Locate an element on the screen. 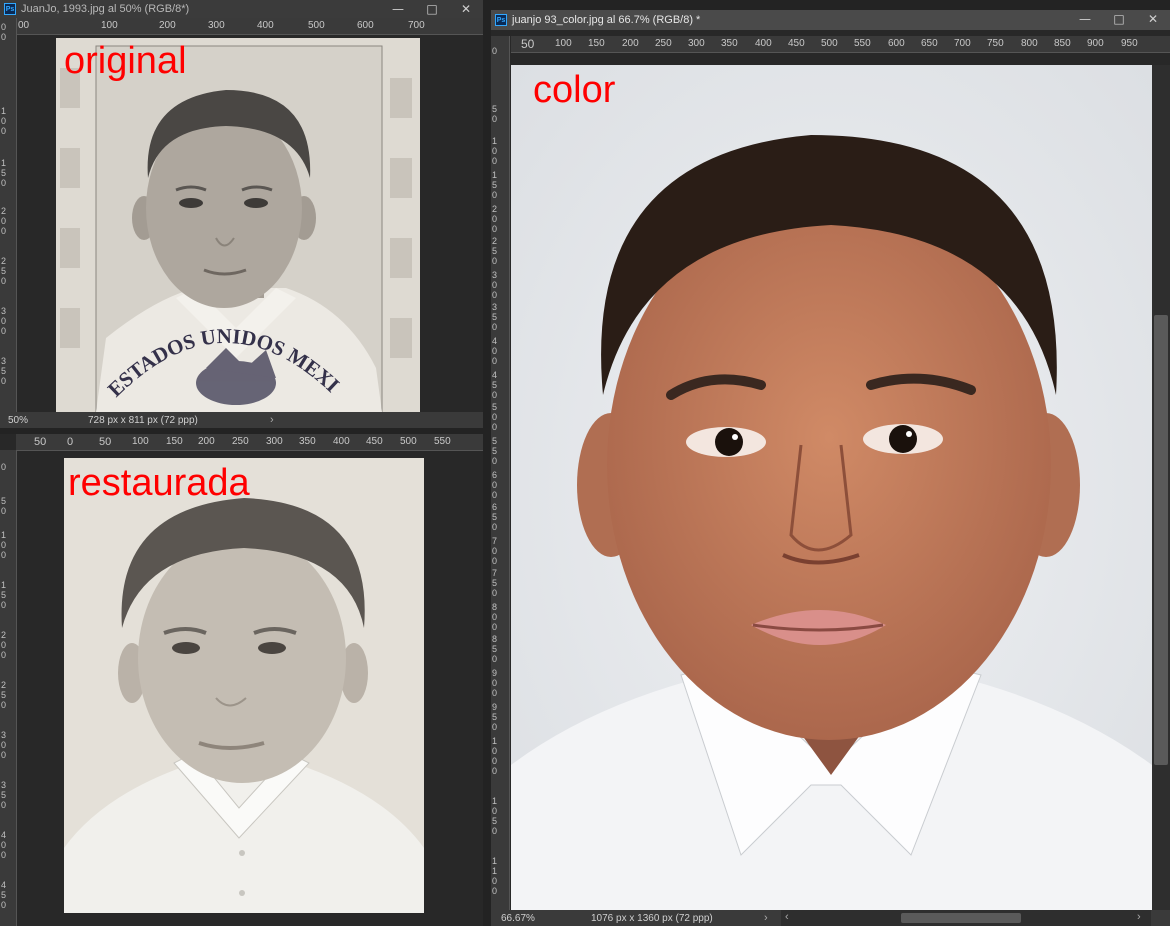 The height and width of the screenshot is (926, 1170). original-photo: ESTADOS UNIDOS MEXICANOS is located at coordinates (238, 225).